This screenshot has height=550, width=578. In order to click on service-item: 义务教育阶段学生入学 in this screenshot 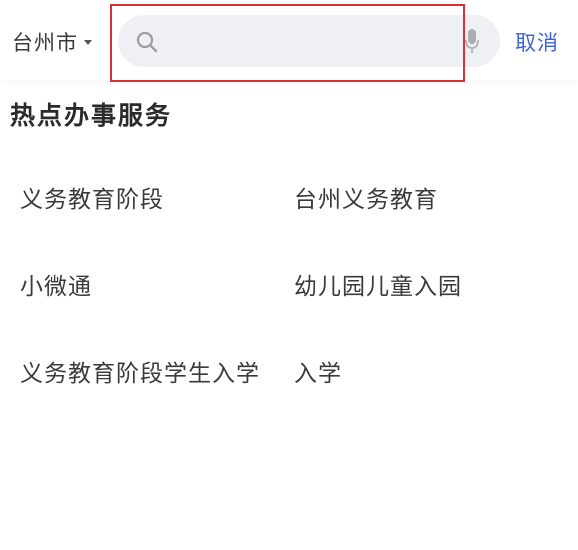, I will do `click(140, 371)`.